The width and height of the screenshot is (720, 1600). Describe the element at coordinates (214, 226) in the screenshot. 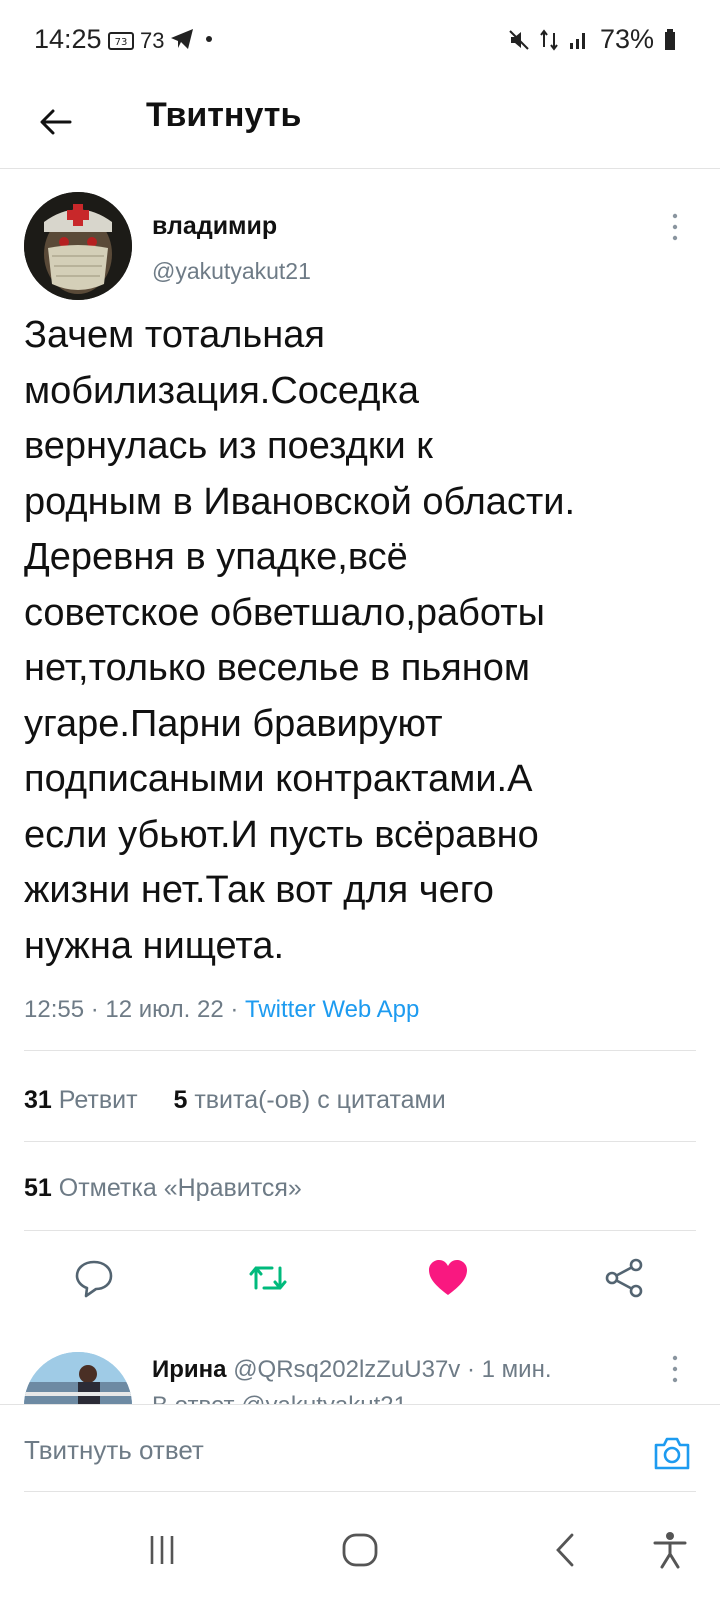

I see `author-name: владимир` at that location.